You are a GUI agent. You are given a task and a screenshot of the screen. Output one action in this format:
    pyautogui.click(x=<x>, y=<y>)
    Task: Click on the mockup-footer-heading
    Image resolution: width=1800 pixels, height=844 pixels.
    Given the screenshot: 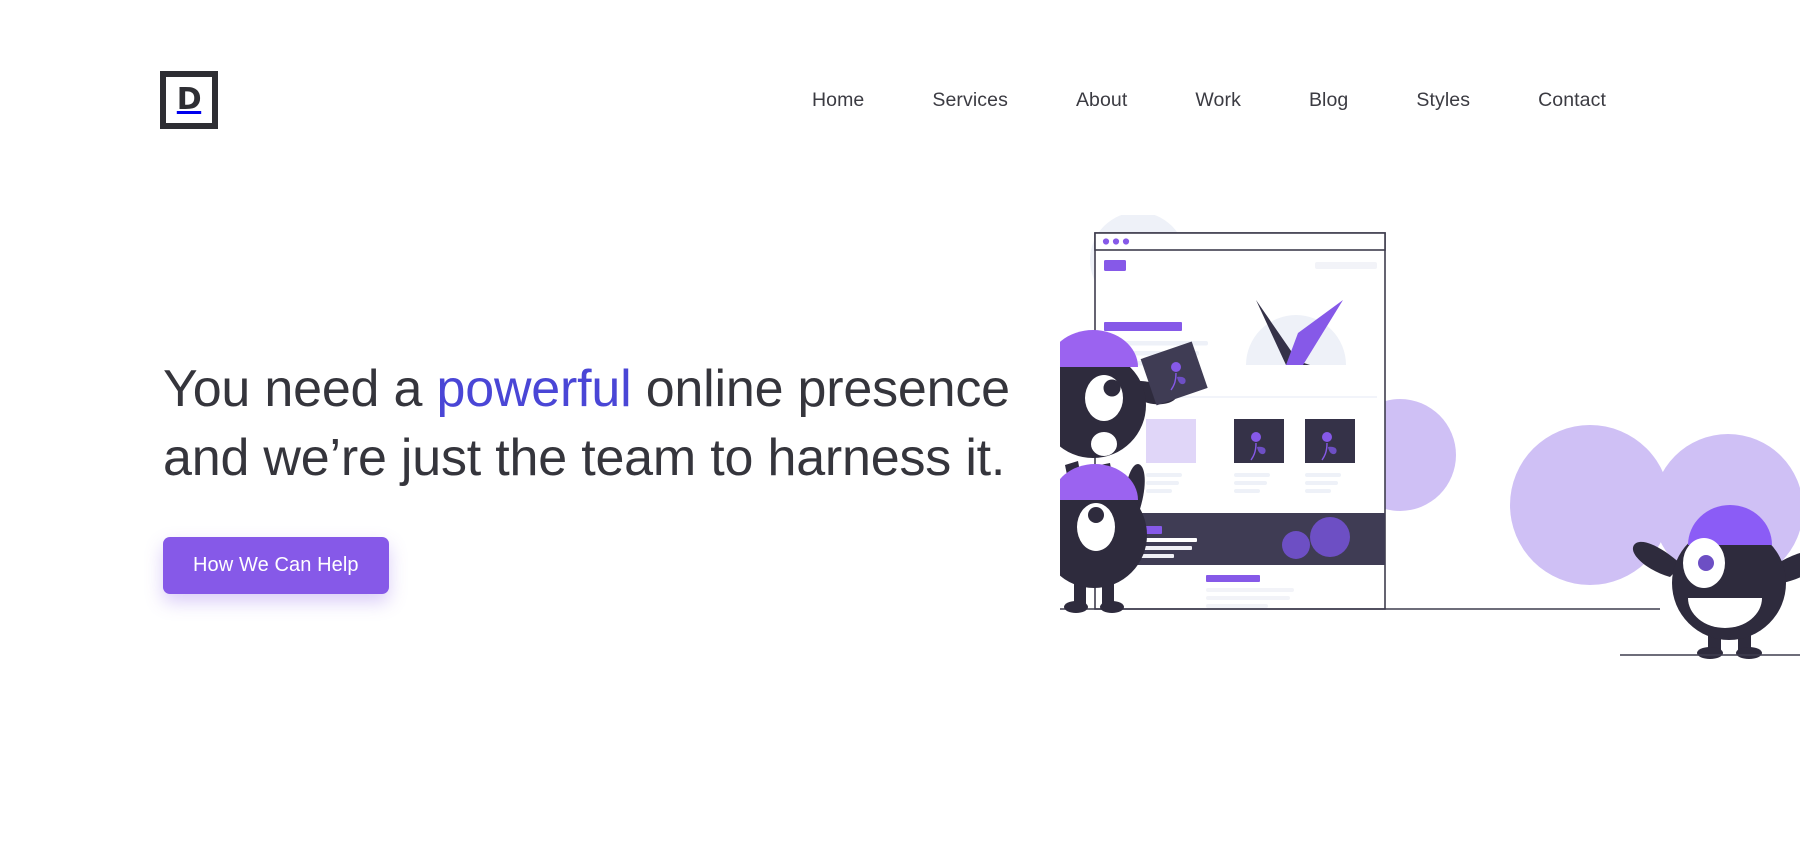 What is the action you would take?
    pyautogui.click(x=1233, y=578)
    